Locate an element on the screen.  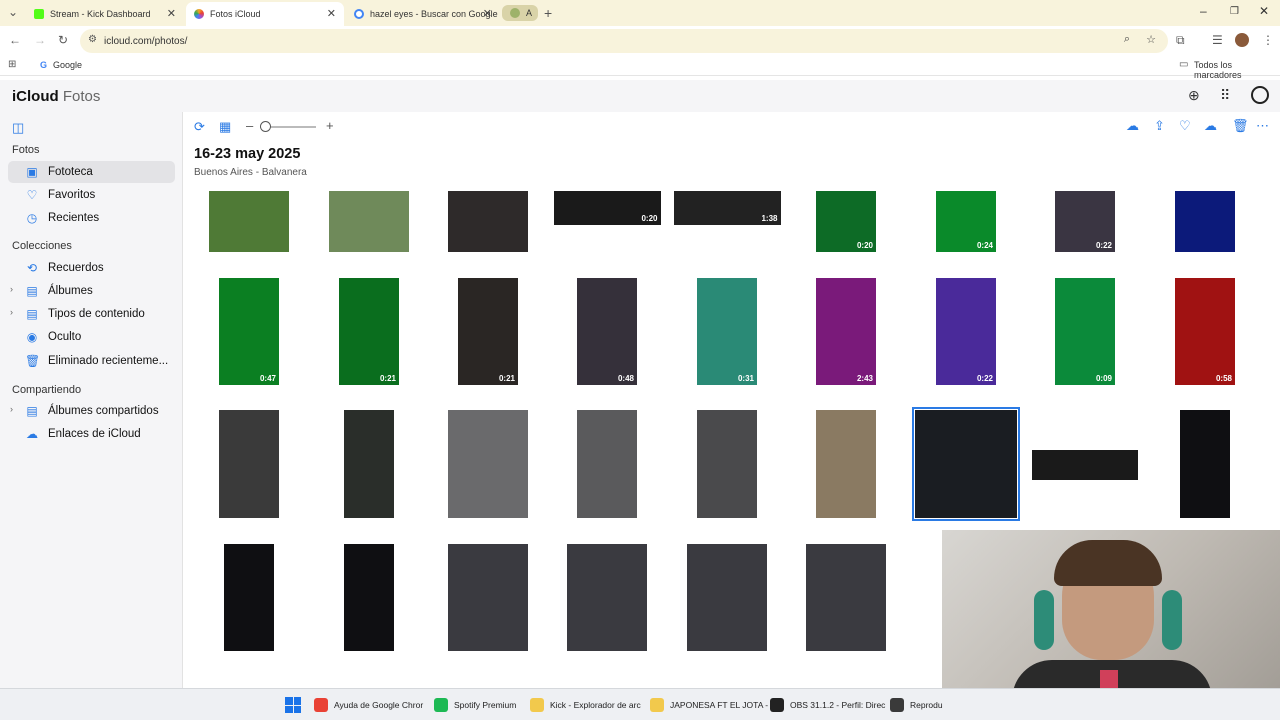
star-icon: ☆ is located at coordinates (1151, 39).